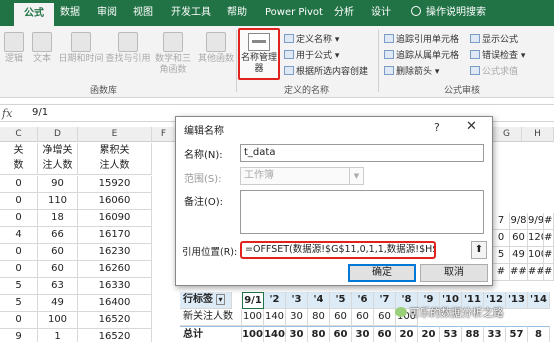 This screenshot has height=342, width=554. I want to click on error-checking-button: 错误检查 ▾, so click(497, 54).